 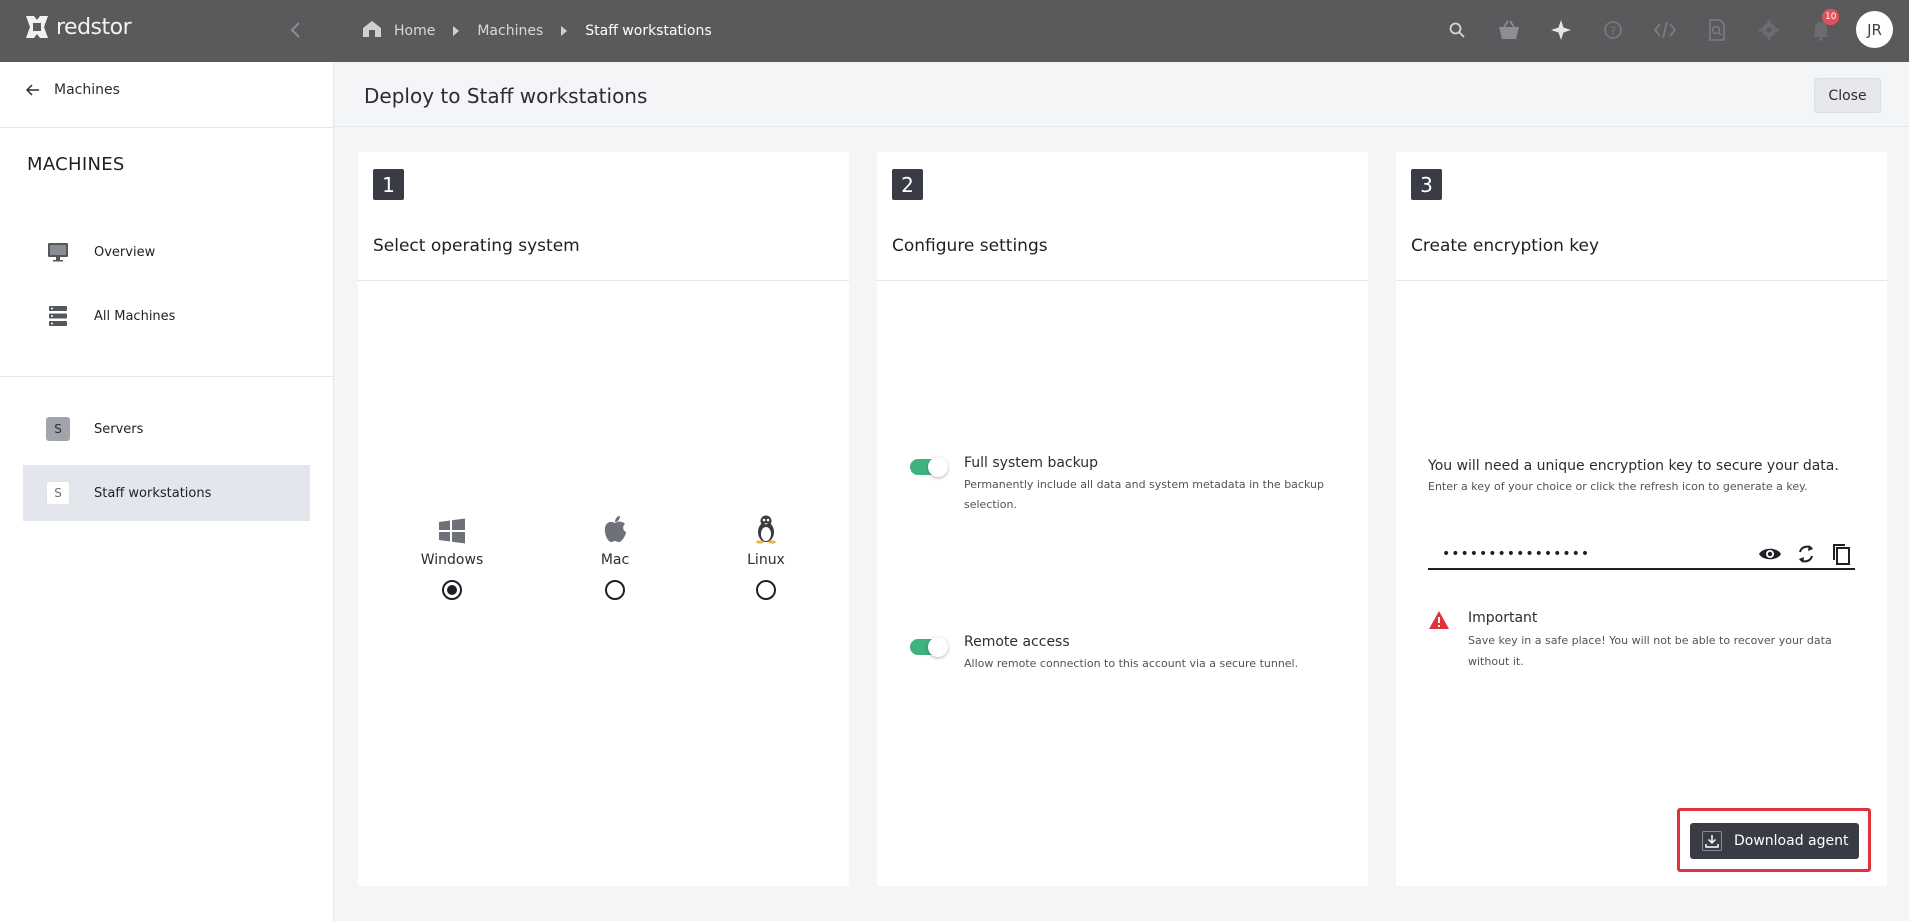 I want to click on breadcrumb-home: Home, so click(x=414, y=31).